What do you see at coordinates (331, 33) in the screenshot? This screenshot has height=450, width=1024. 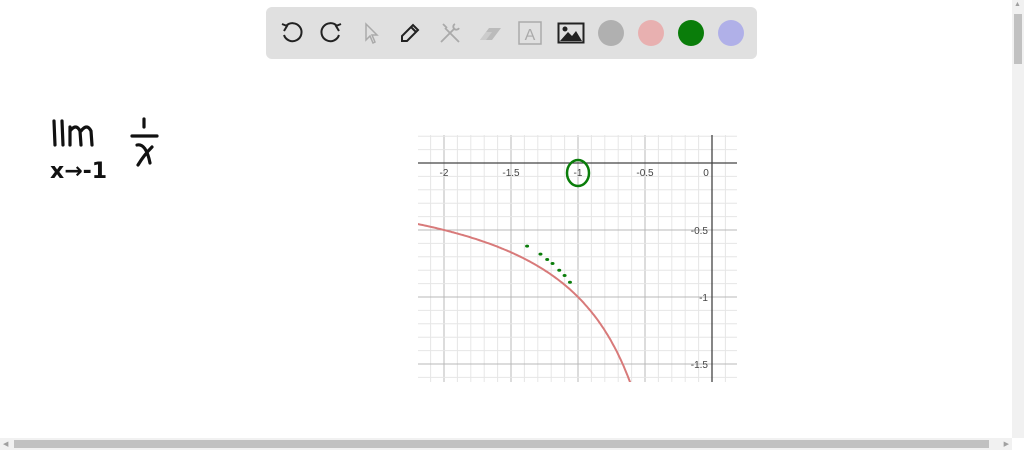 I see `redo-icon` at bounding box center [331, 33].